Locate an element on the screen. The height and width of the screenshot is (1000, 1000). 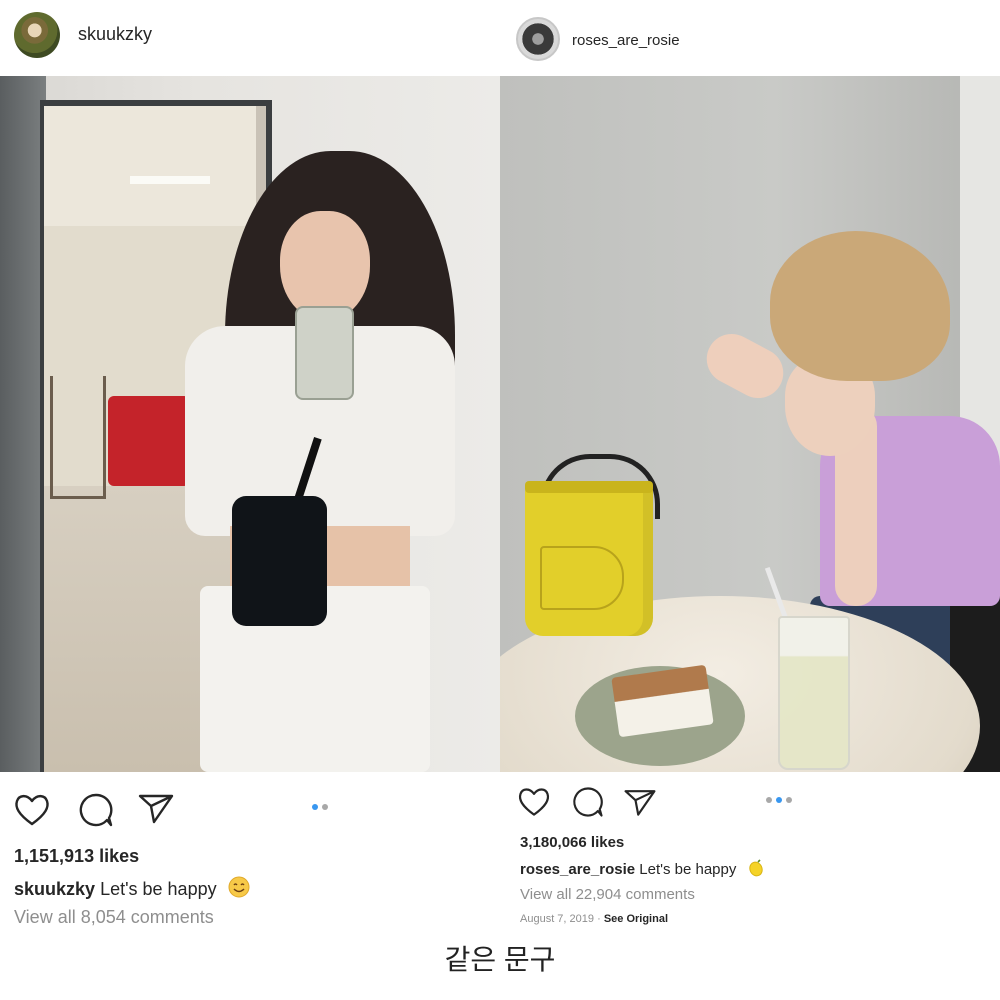
photo-person-face is located at coordinates (325, 266).